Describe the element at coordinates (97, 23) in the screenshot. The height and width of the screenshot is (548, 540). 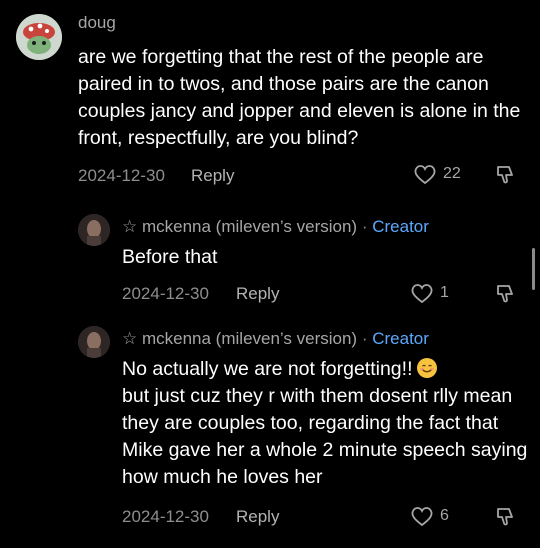
I see `comment-author: doug` at that location.